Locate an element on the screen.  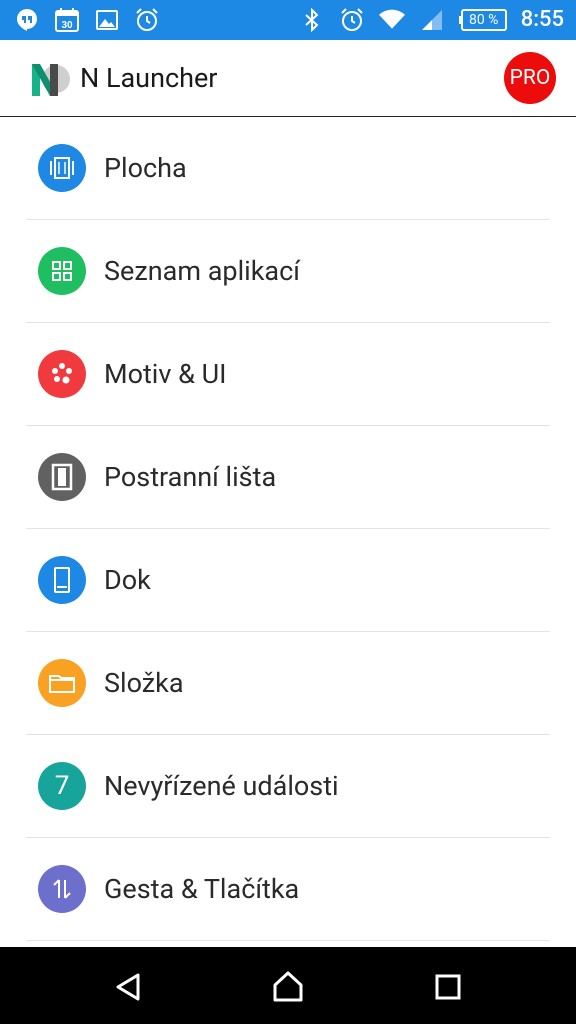
alarm-app-icon is located at coordinates (147, 20).